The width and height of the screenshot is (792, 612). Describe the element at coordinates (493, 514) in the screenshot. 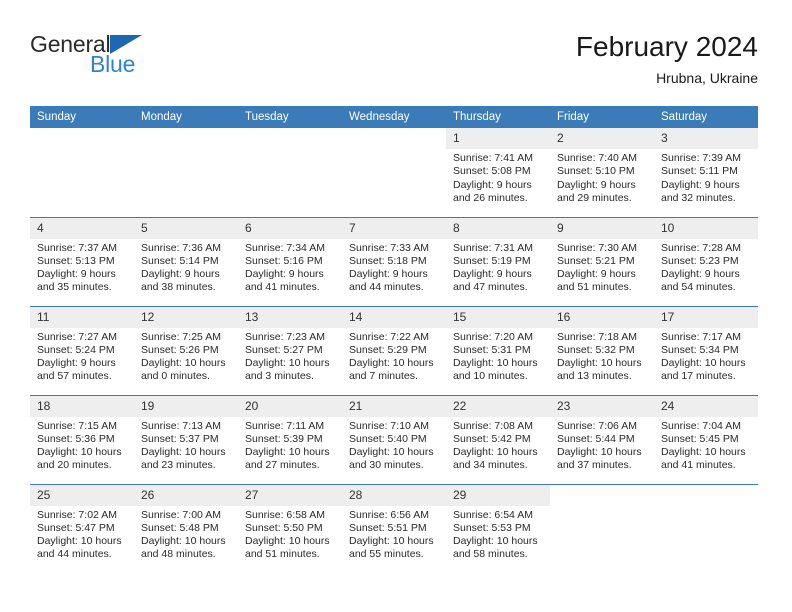

I see `sunrise-text: Sunrise: 6:54 AM` at that location.